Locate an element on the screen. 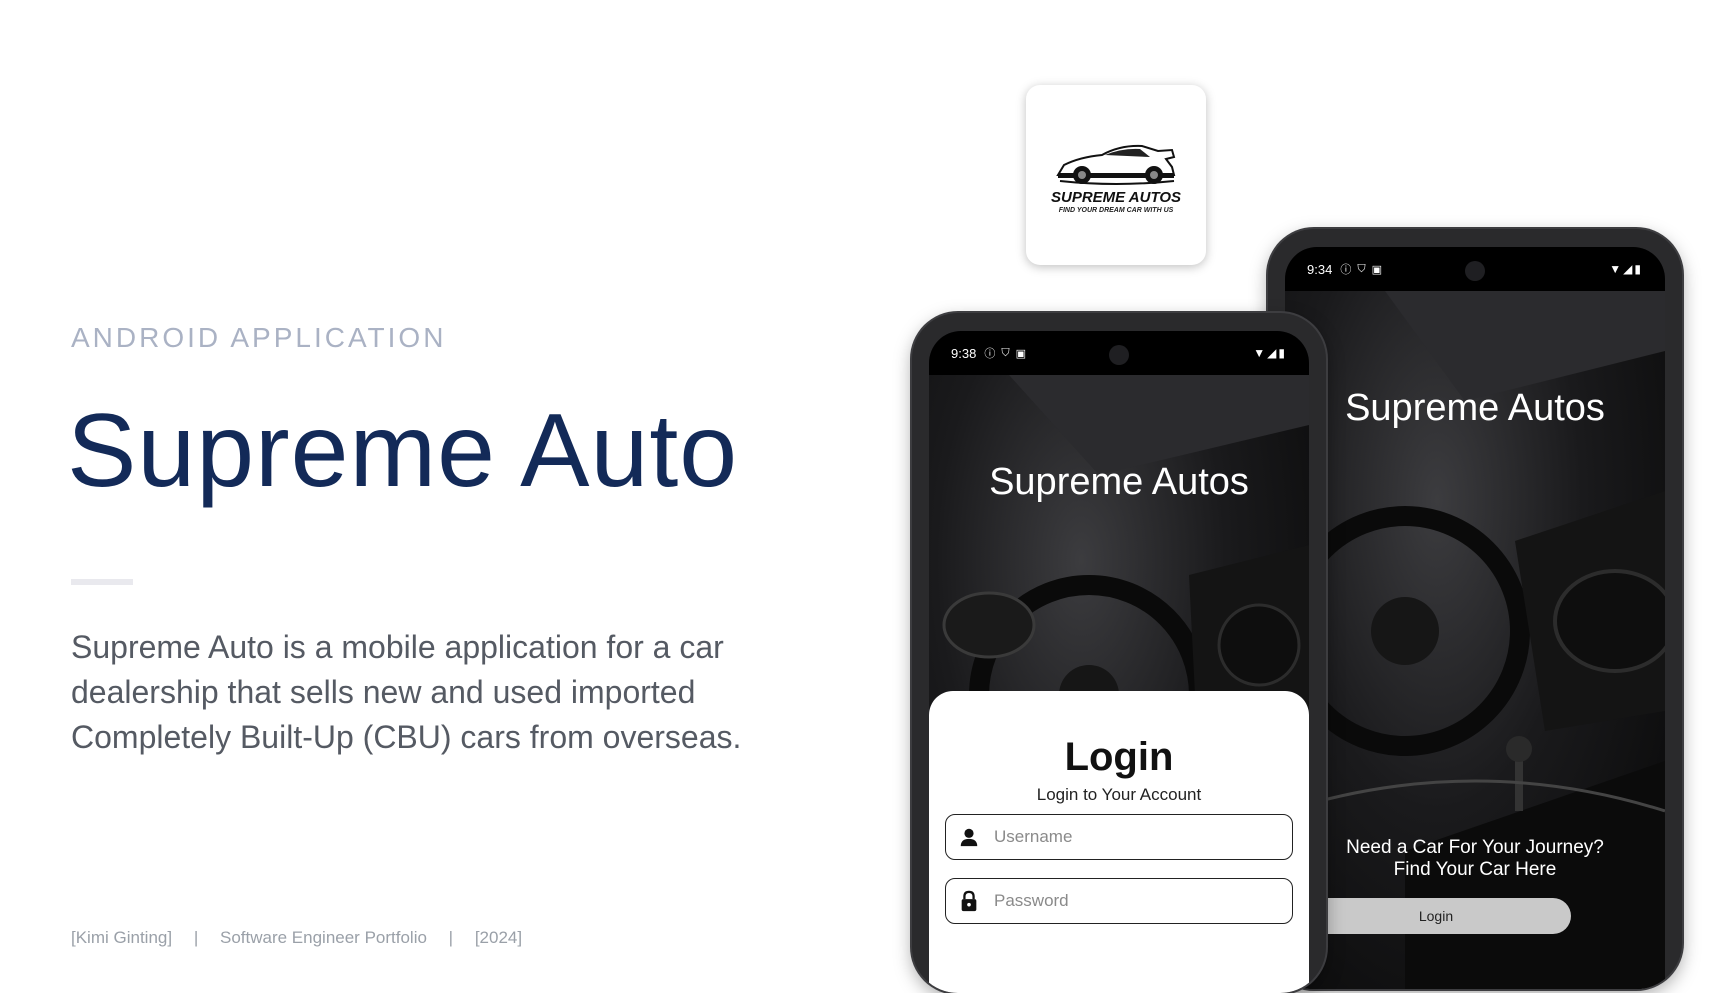  status-time: 9:34 is located at coordinates (1320, 269).